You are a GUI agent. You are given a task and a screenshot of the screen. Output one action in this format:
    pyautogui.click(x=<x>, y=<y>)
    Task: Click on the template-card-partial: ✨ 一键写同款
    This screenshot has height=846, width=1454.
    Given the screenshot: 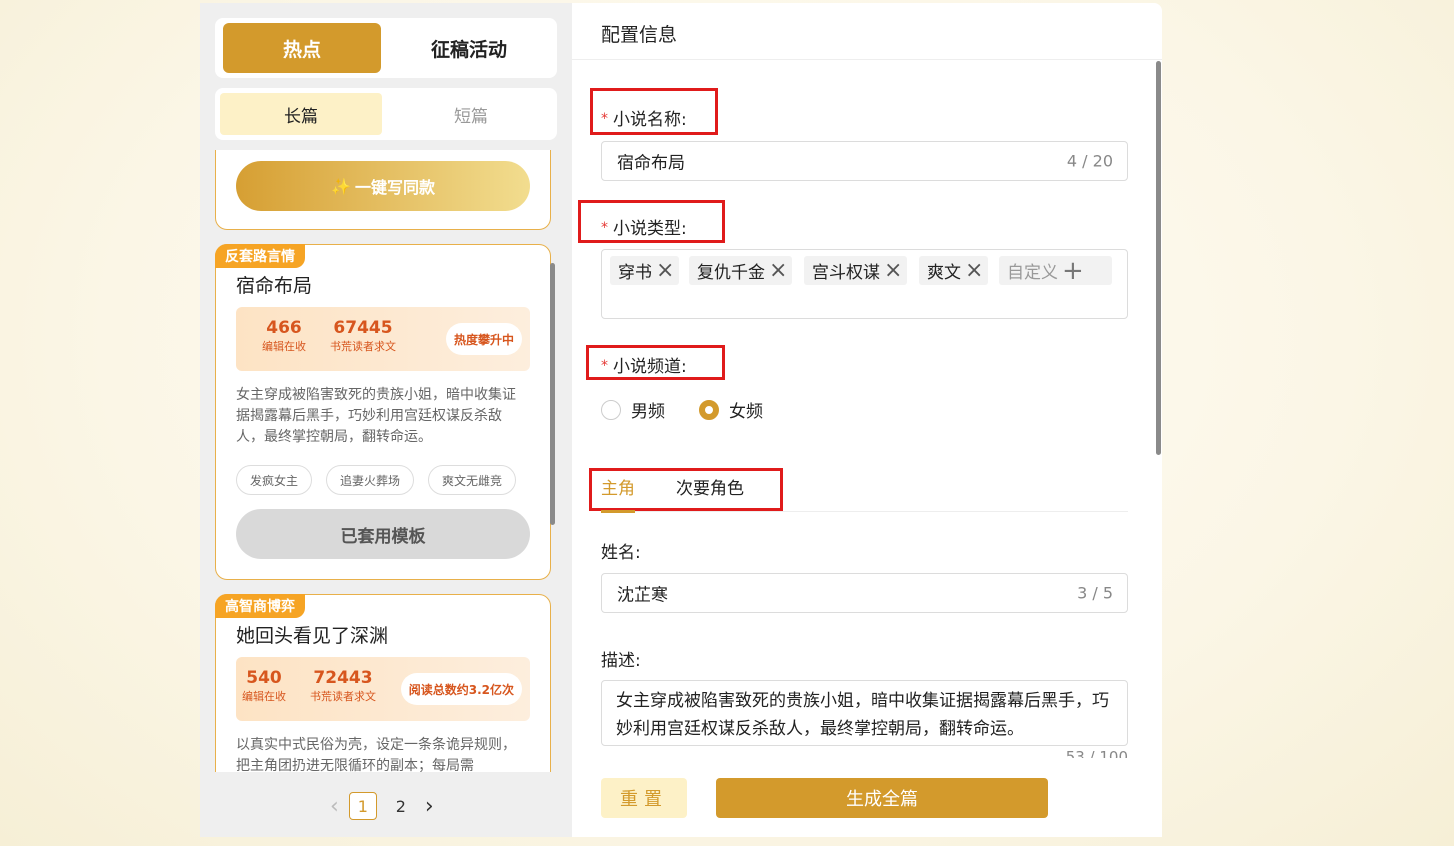 What is the action you would take?
    pyautogui.click(x=383, y=190)
    